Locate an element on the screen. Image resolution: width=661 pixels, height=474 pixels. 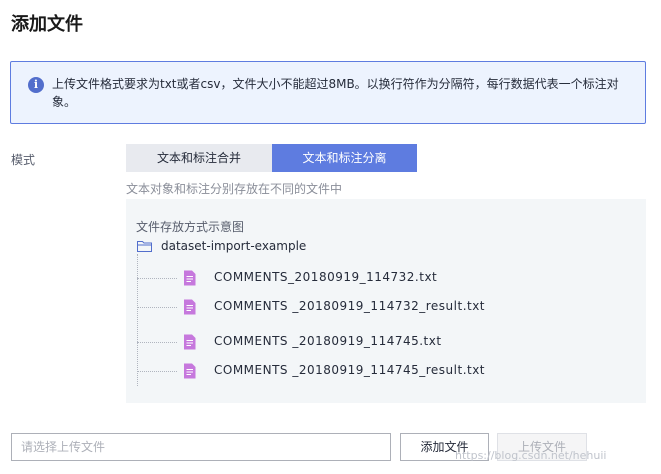
file-name: COMMENTS_20180919_114732.txt is located at coordinates (326, 277).